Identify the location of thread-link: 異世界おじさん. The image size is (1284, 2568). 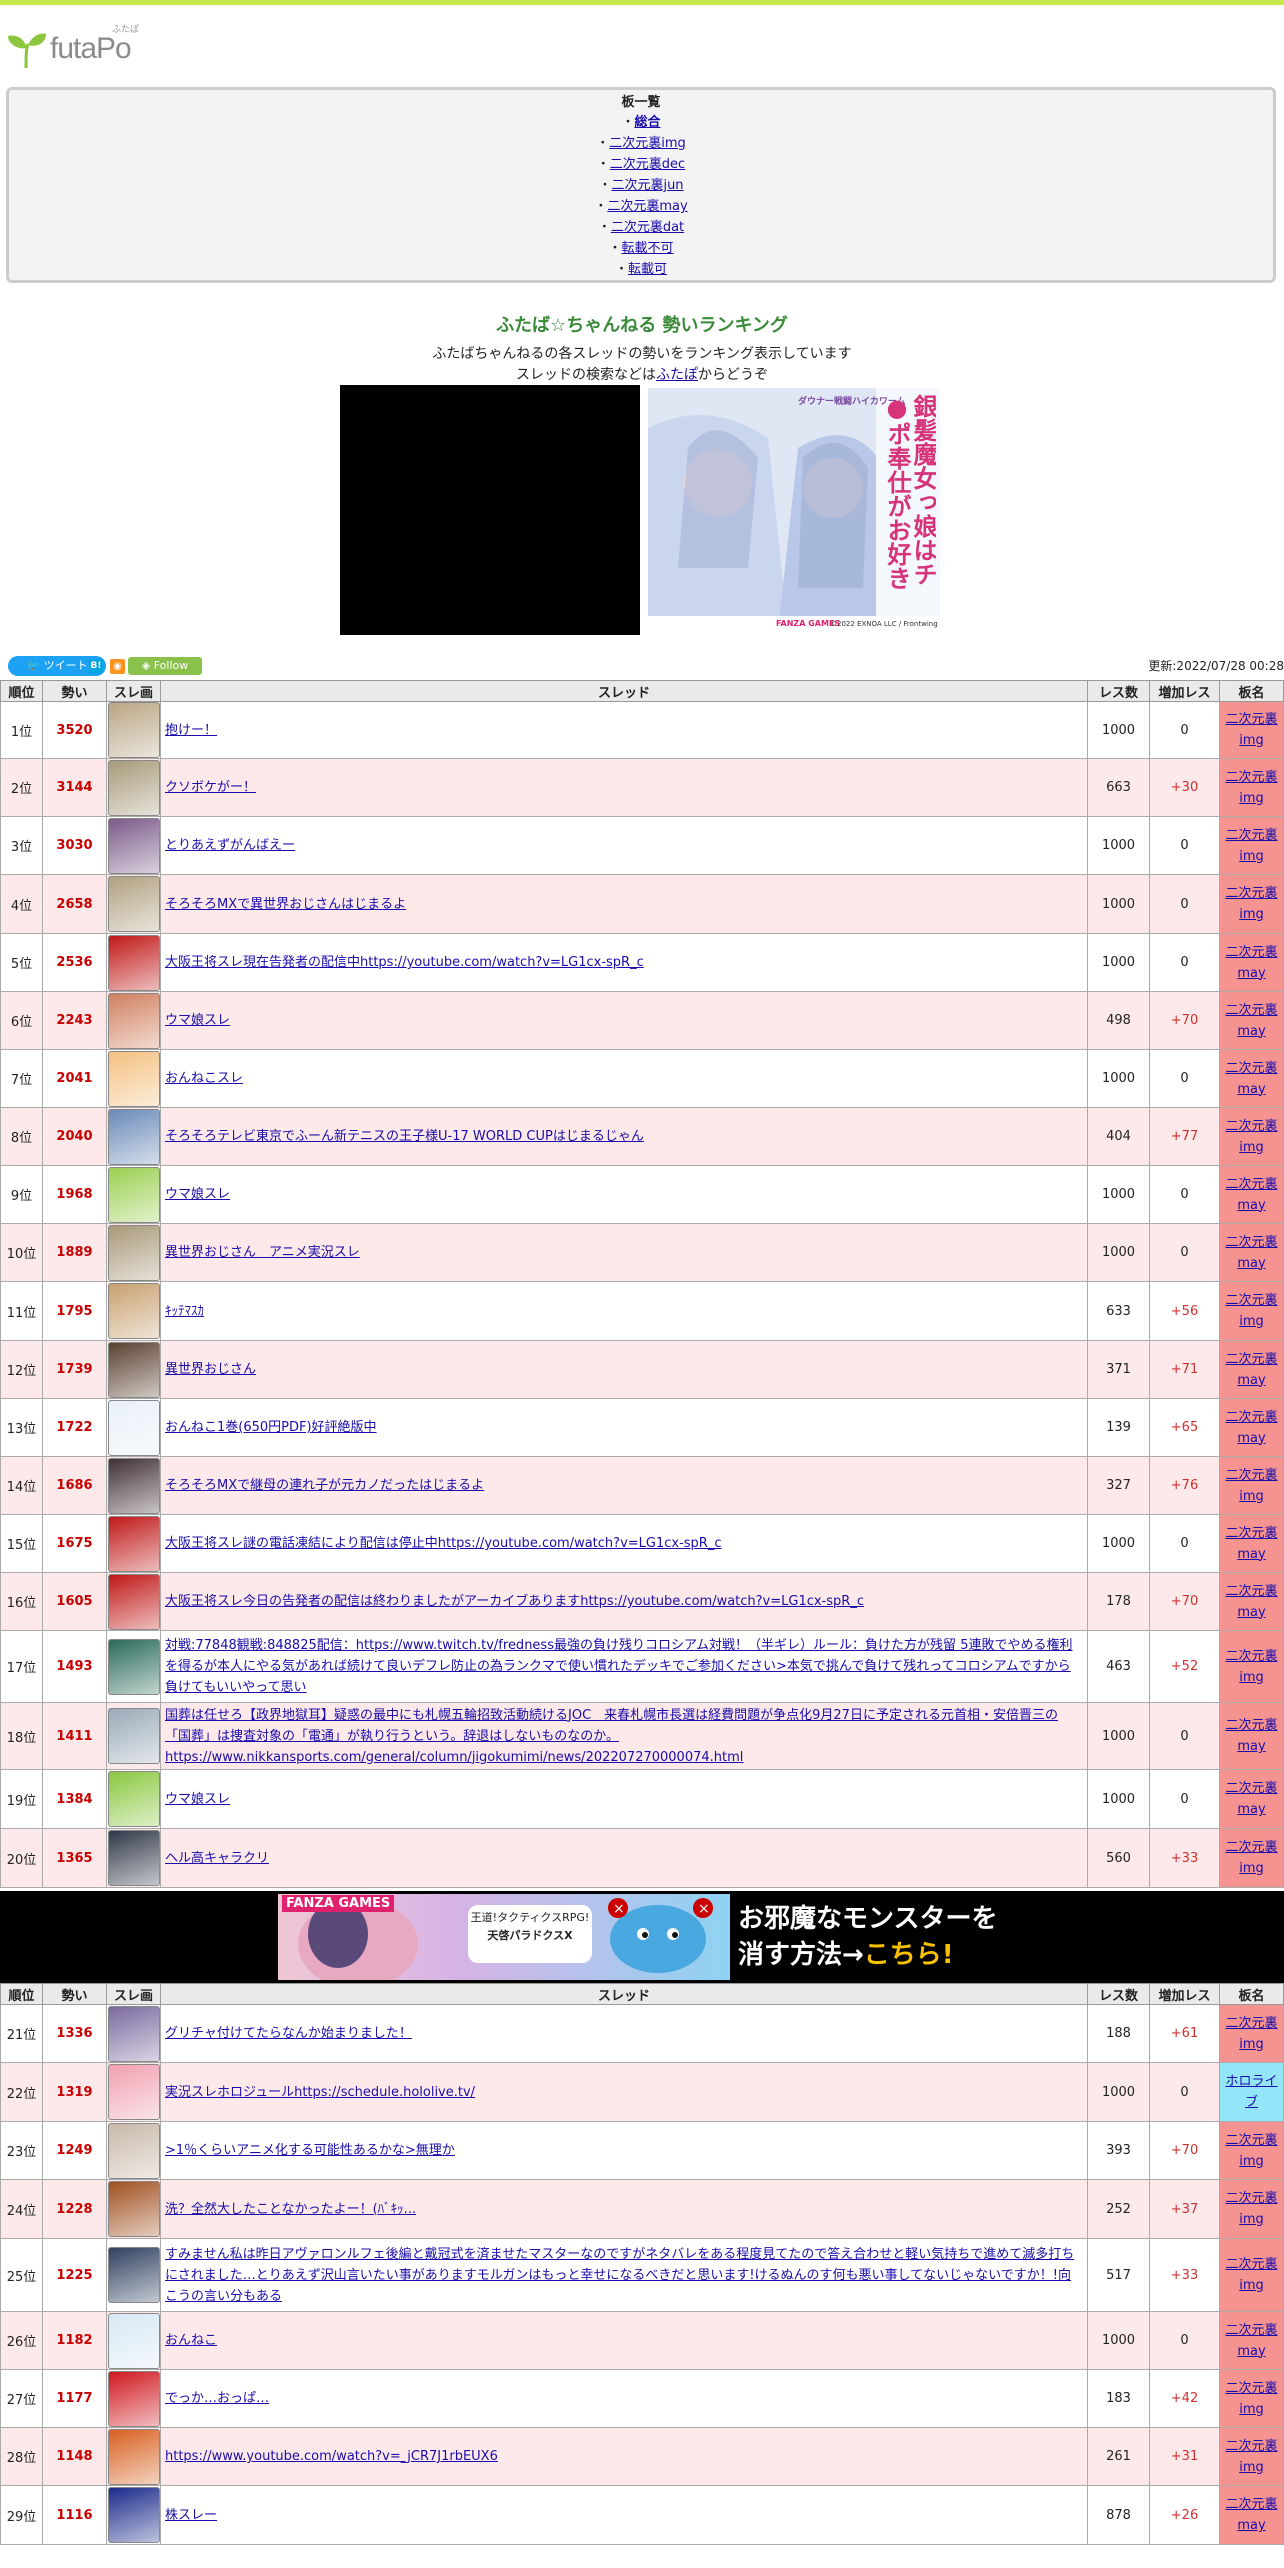
(210, 1369).